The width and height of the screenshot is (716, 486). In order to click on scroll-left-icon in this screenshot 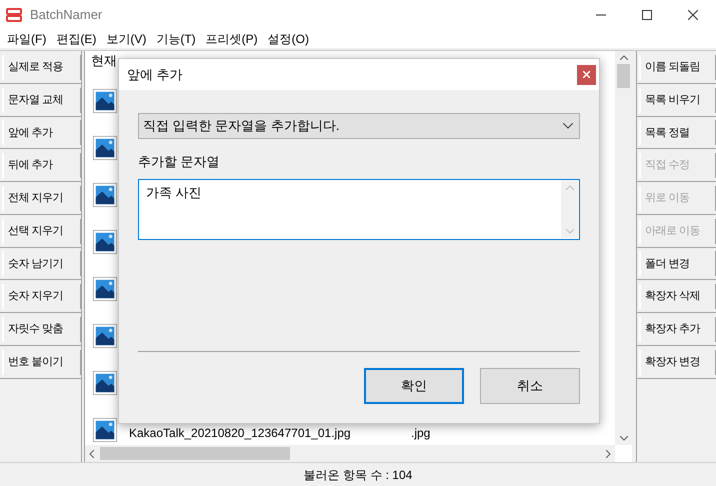, I will do `click(91, 454)`.